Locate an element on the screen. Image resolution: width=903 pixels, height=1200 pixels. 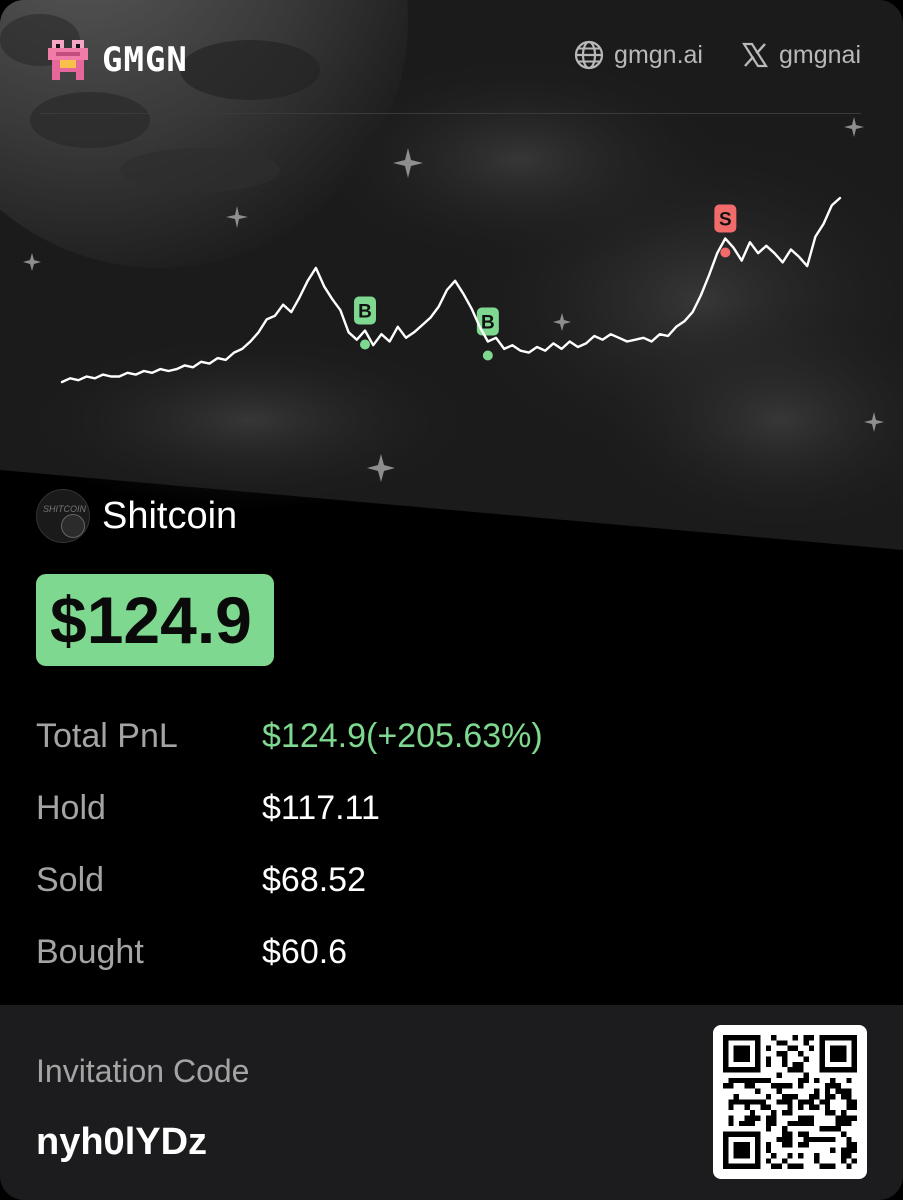
invitation-code: nyh0lYDz is located at coordinates (121, 1142).